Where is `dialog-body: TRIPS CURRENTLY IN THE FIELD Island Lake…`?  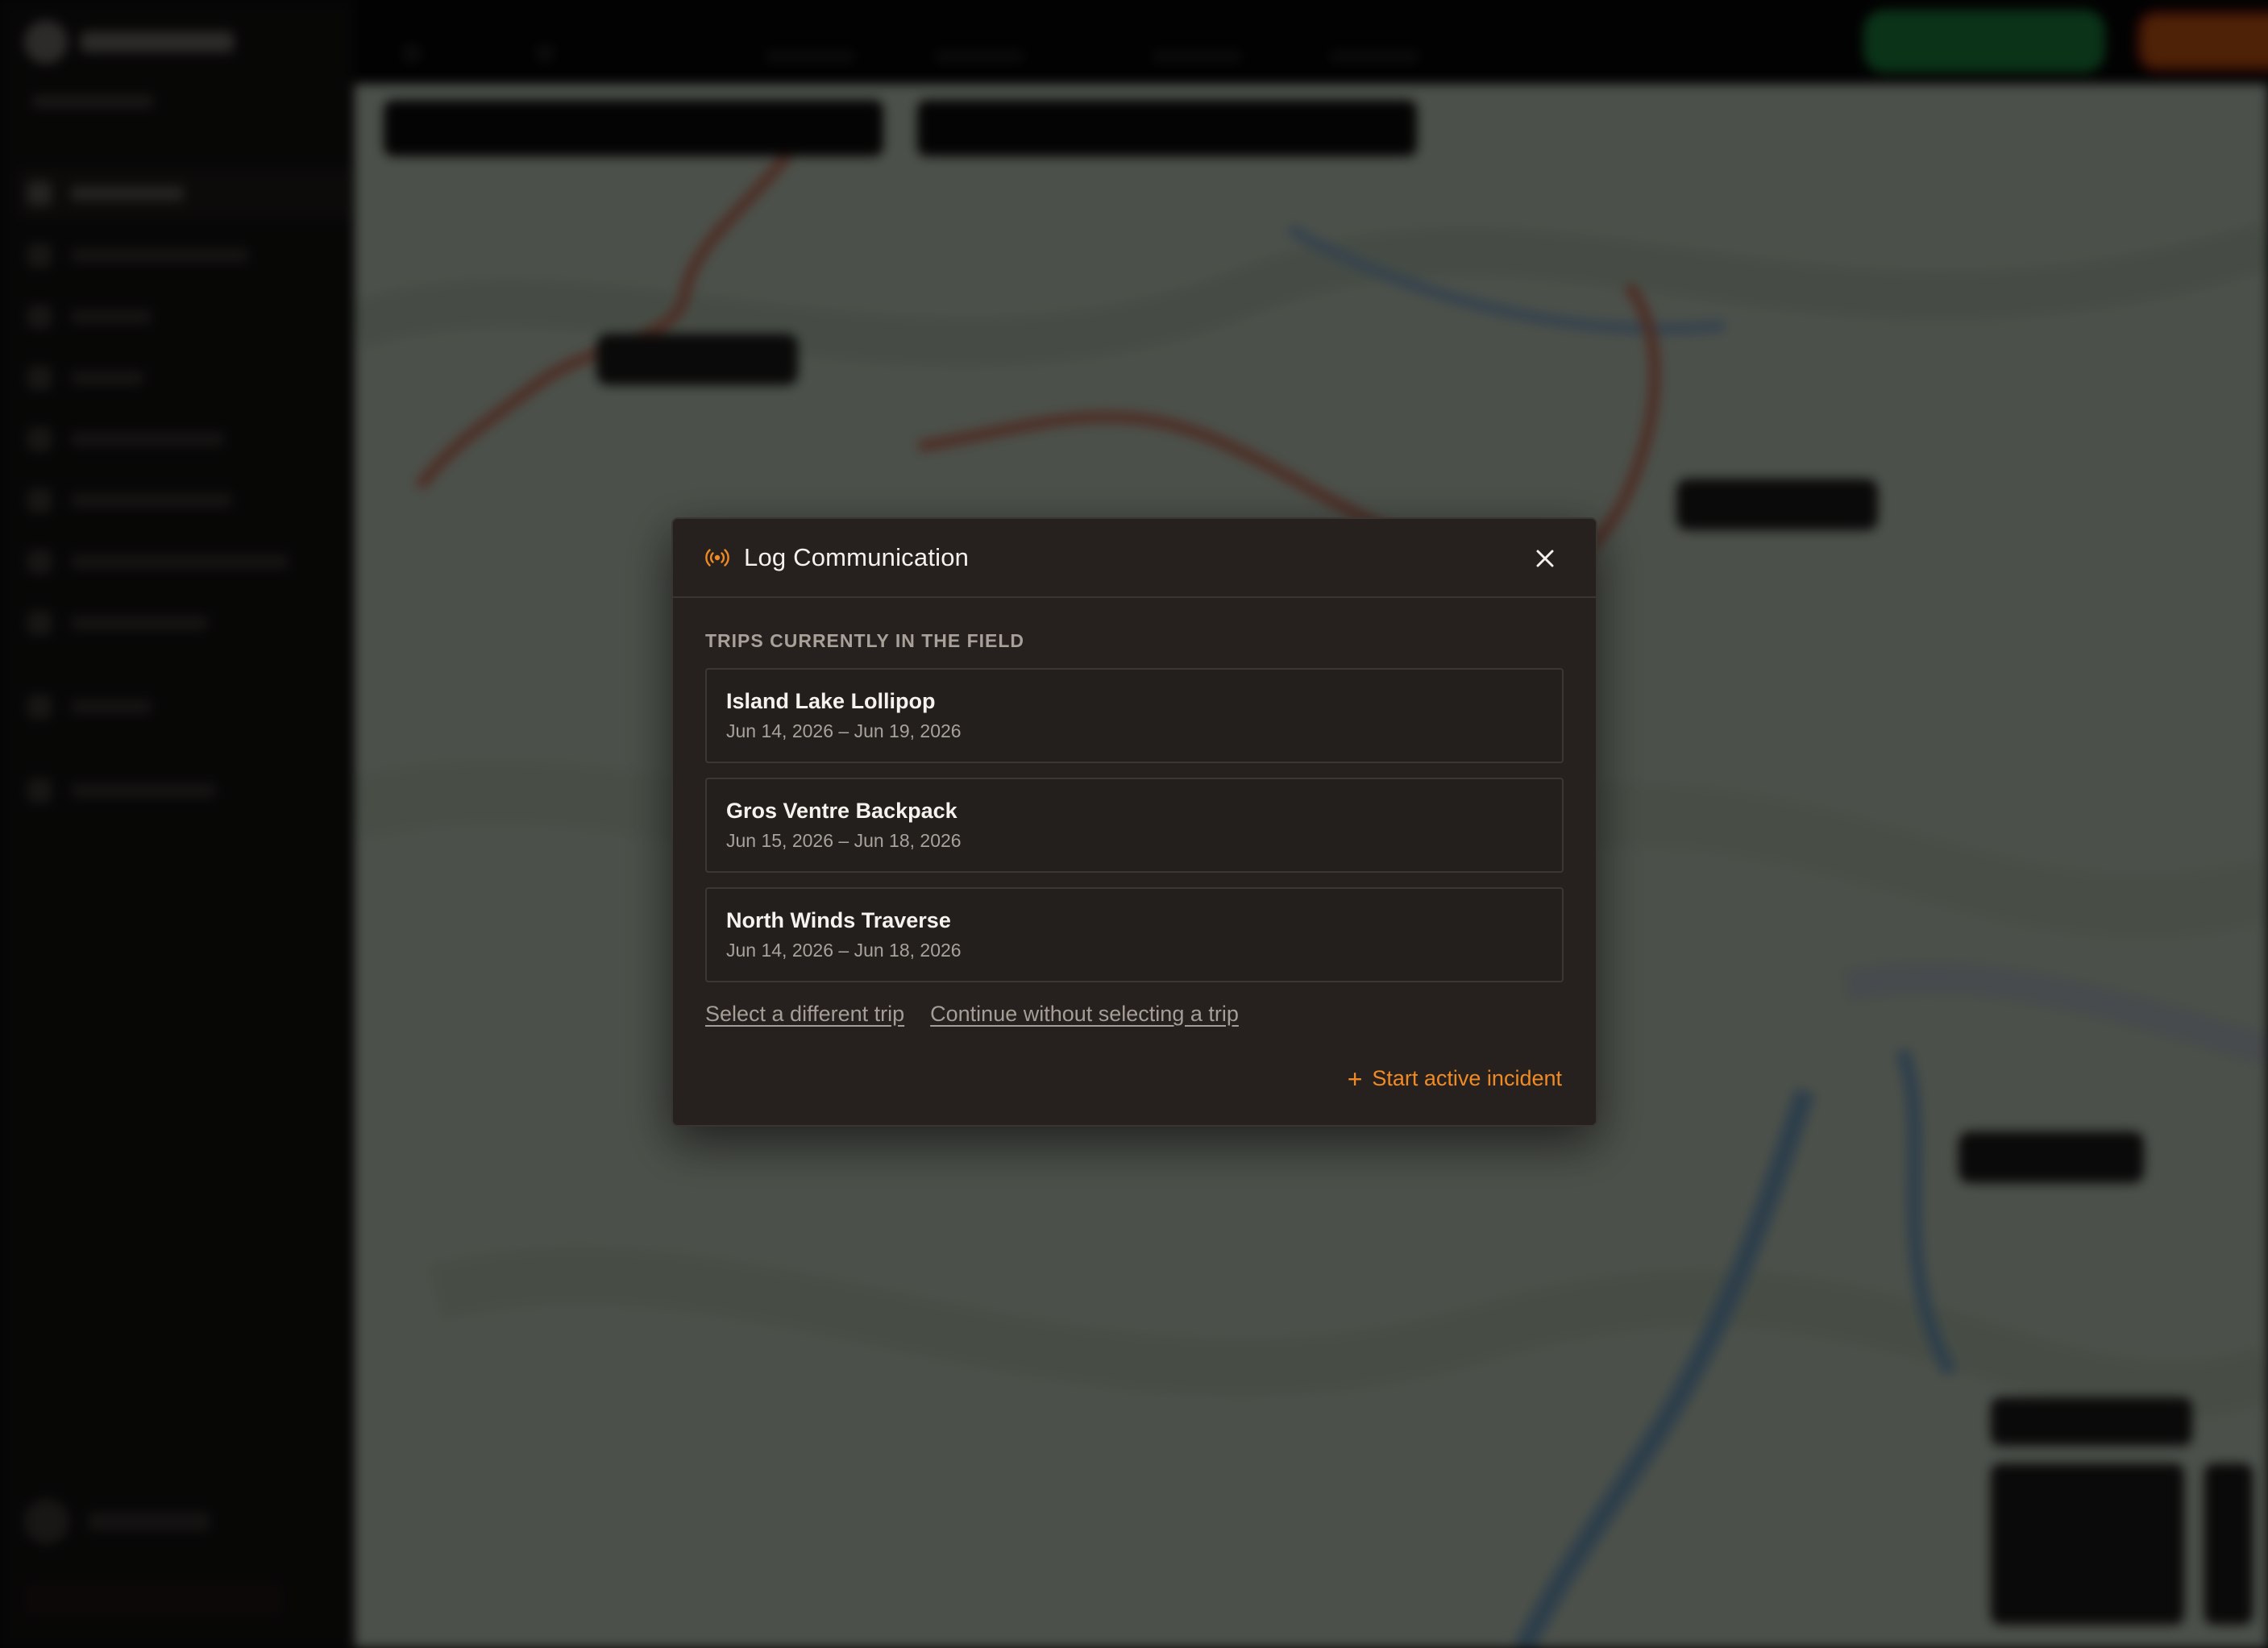 dialog-body: TRIPS CURRENTLY IN THE FIELD Island Lake… is located at coordinates (1134, 812).